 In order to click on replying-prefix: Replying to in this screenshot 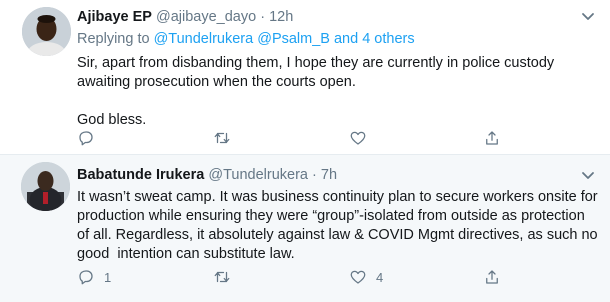, I will do `click(113, 39)`.